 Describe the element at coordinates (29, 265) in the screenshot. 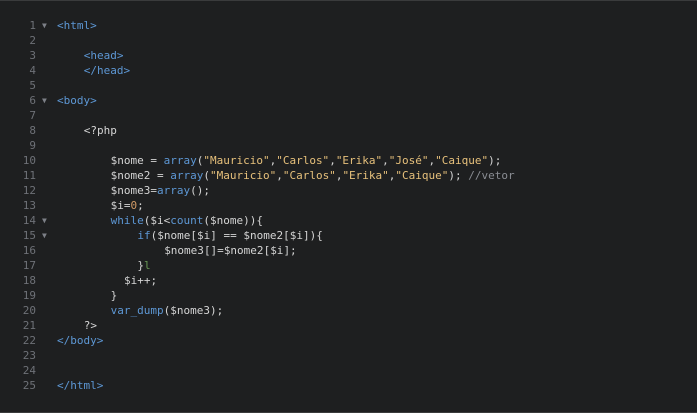

I see `line-number: 17` at that location.